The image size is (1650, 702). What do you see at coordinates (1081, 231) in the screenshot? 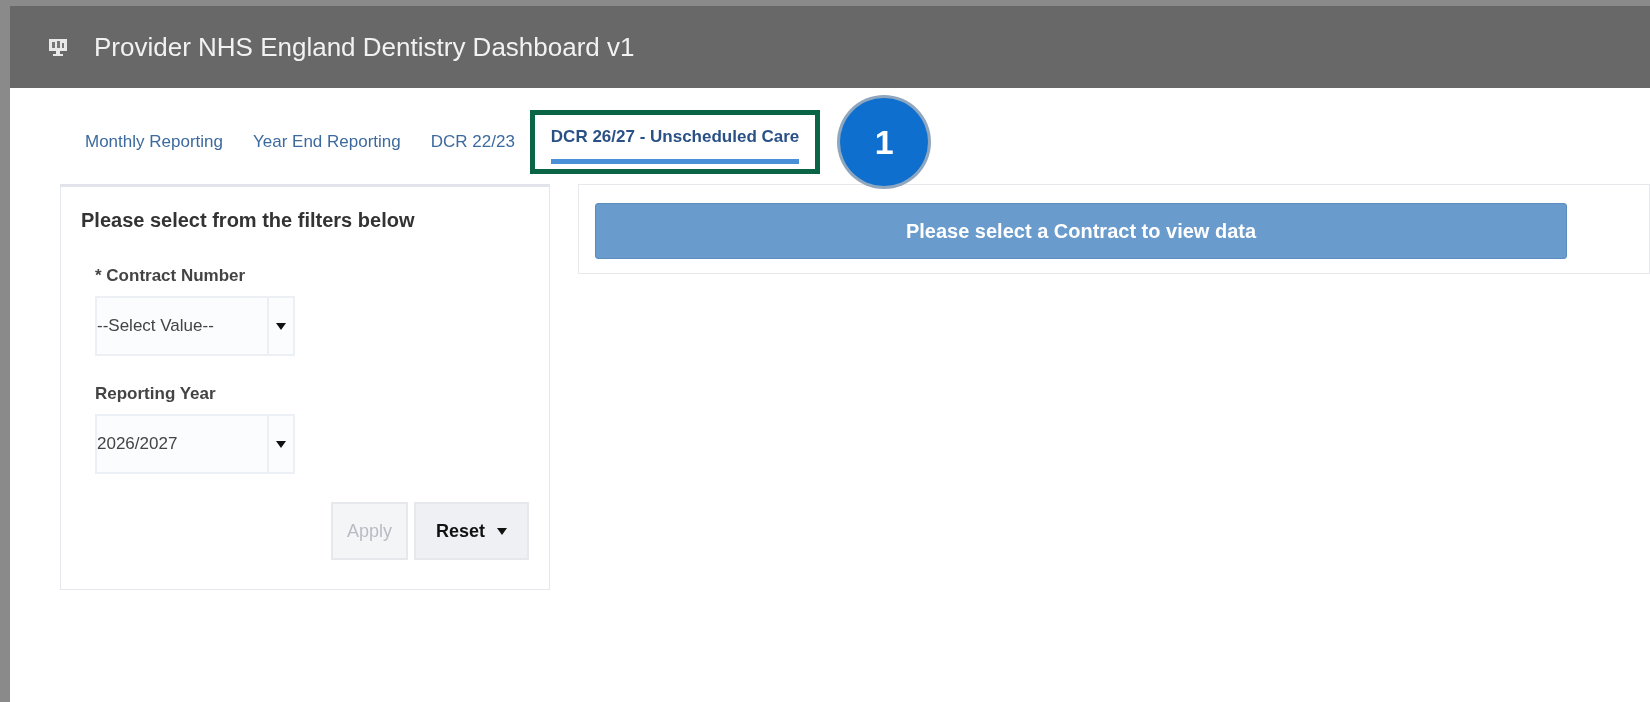
I see `message-banner: Please select a Contract to view data` at bounding box center [1081, 231].